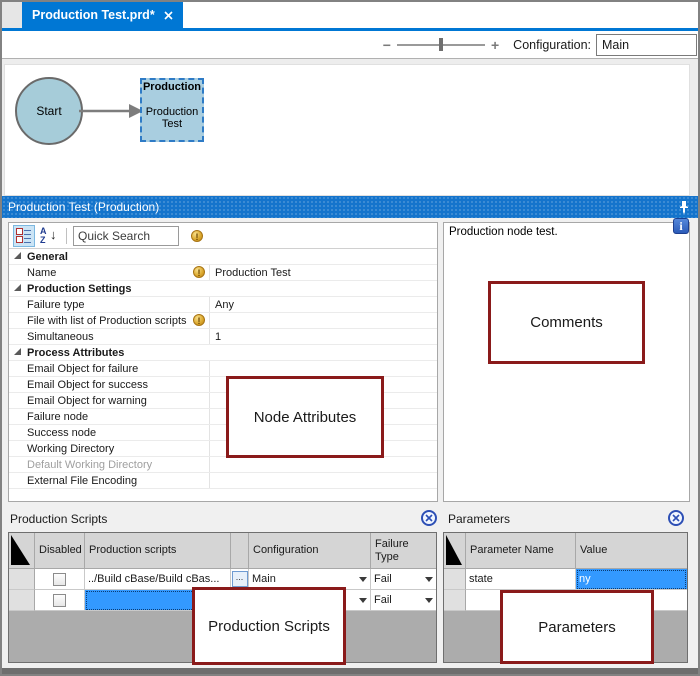  What do you see at coordinates (521, 551) in the screenshot?
I see `col-header-parameter-name: Parameter Name` at bounding box center [521, 551].